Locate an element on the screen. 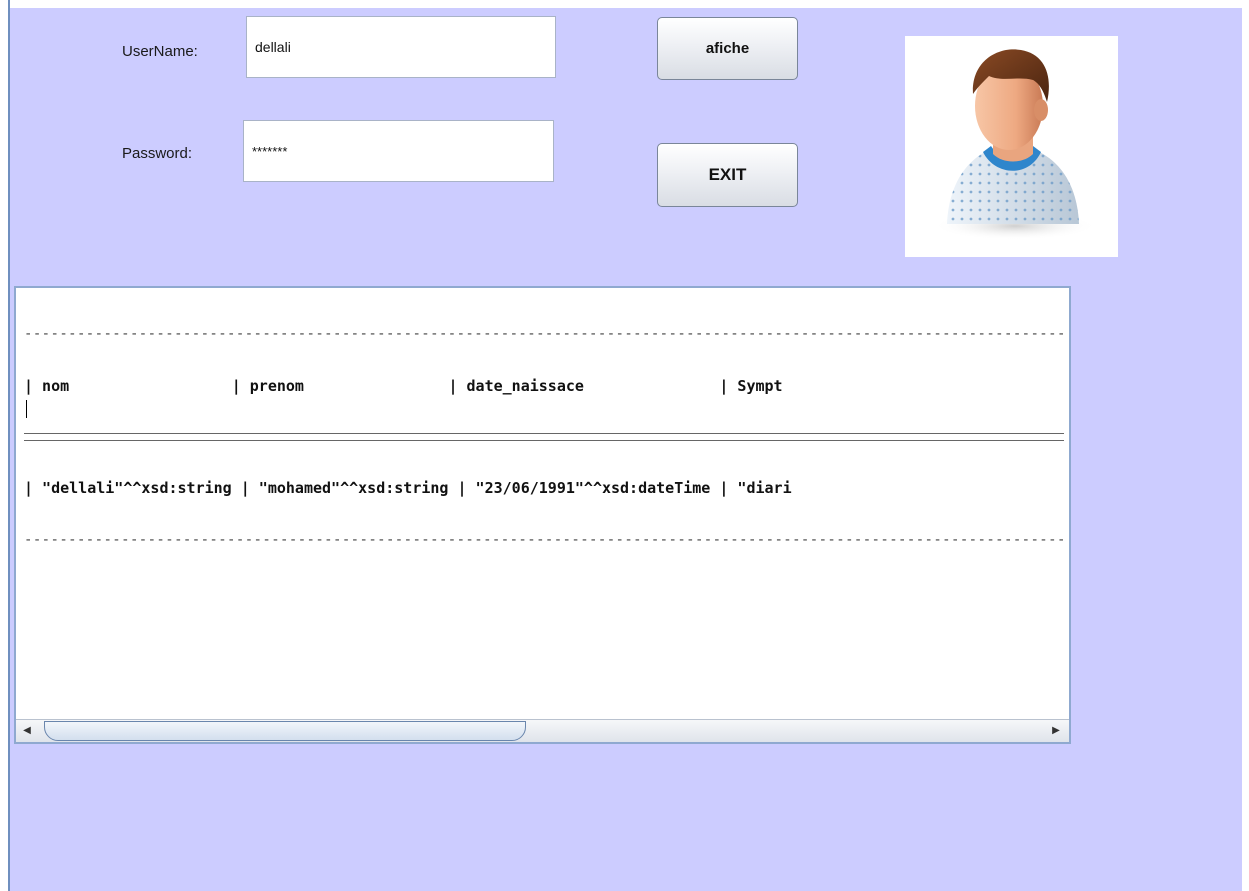 The height and width of the screenshot is (891, 1249). text-caret is located at coordinates (26, 409).